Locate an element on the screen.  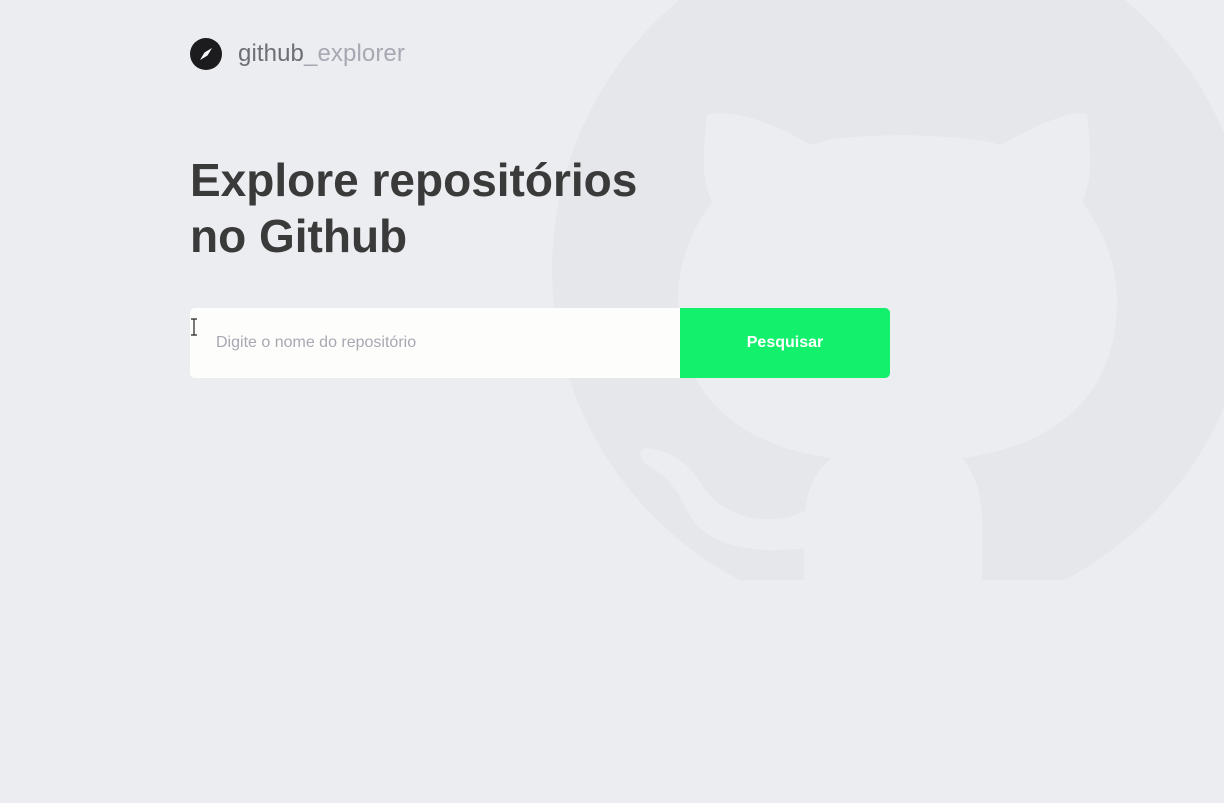
brand-name: github_explorer is located at coordinates (321, 54).